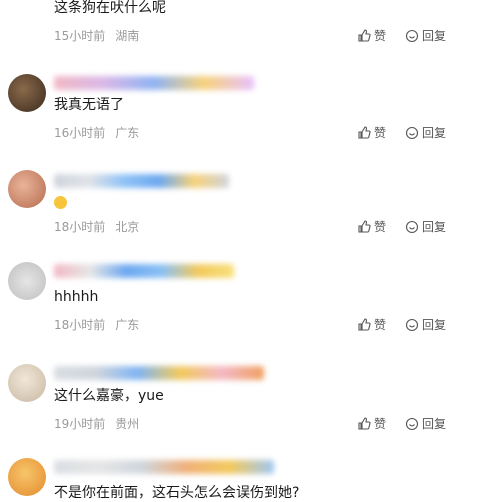 The height and width of the screenshot is (502, 500). I want to click on comment-text, so click(60, 203).